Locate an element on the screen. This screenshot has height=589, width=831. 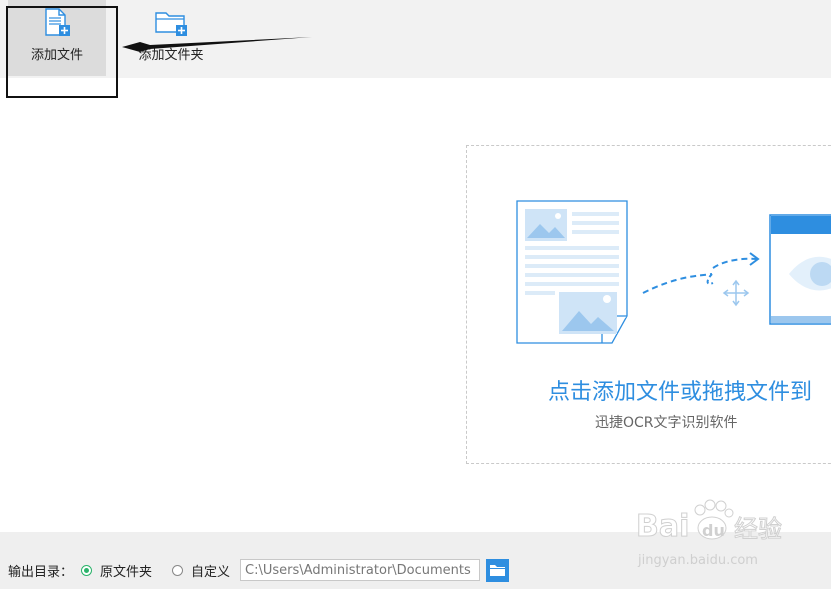
radio-custom is located at coordinates (178, 570).